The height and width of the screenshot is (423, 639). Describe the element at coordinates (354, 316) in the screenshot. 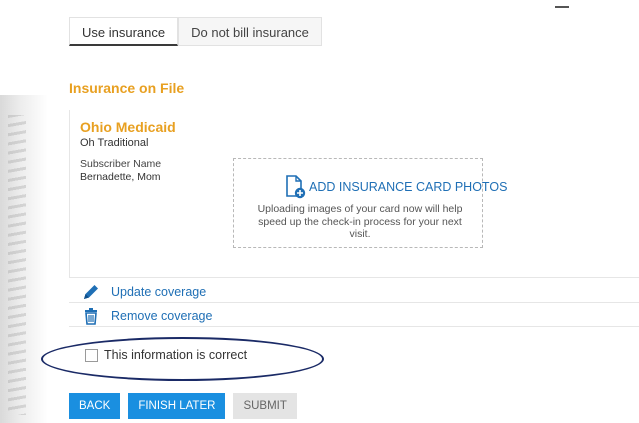

I see `remove-coverage-link: Remove coverage` at that location.